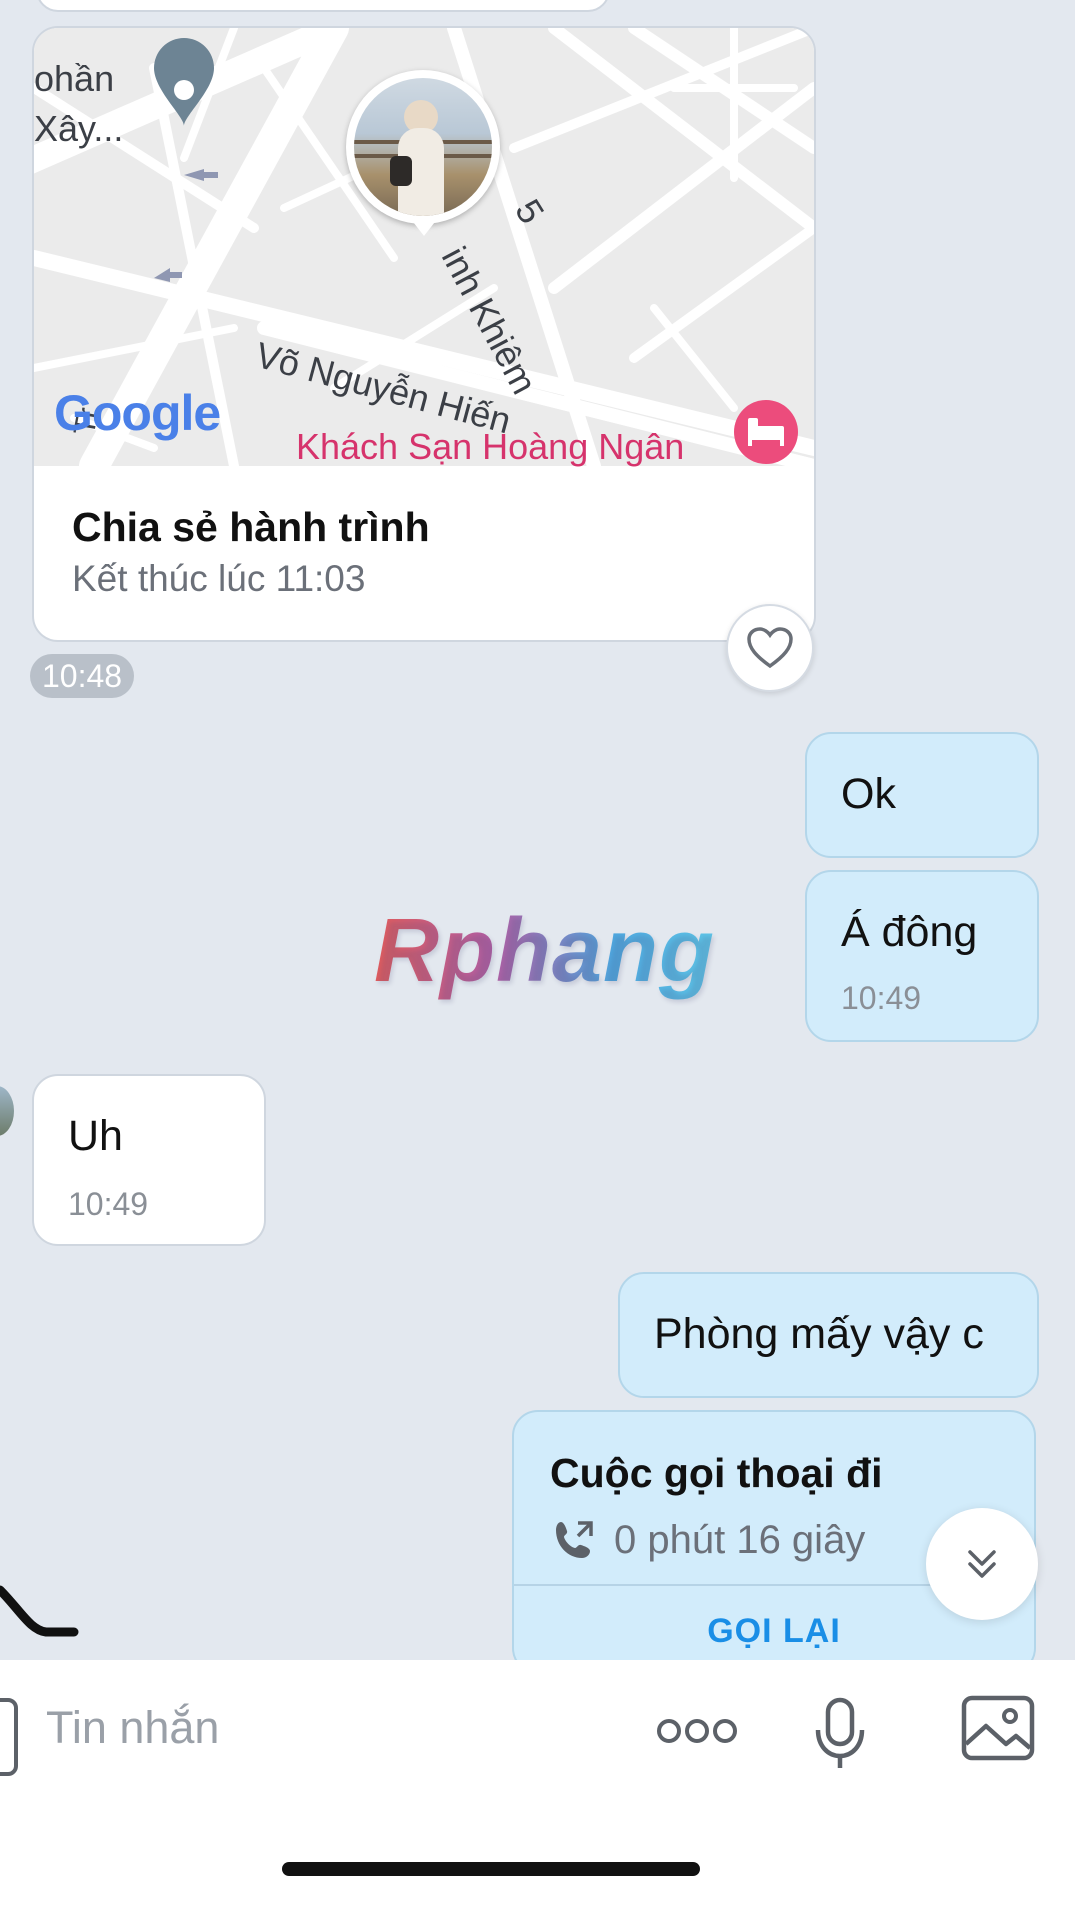 This screenshot has height=1905, width=1075. I want to click on map-label-place: ohần, so click(74, 78).